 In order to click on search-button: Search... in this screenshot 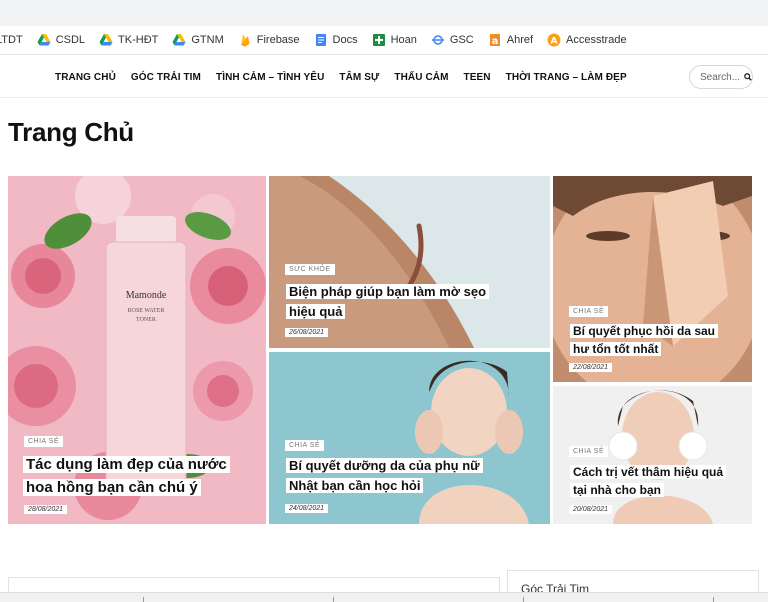, I will do `click(721, 77)`.